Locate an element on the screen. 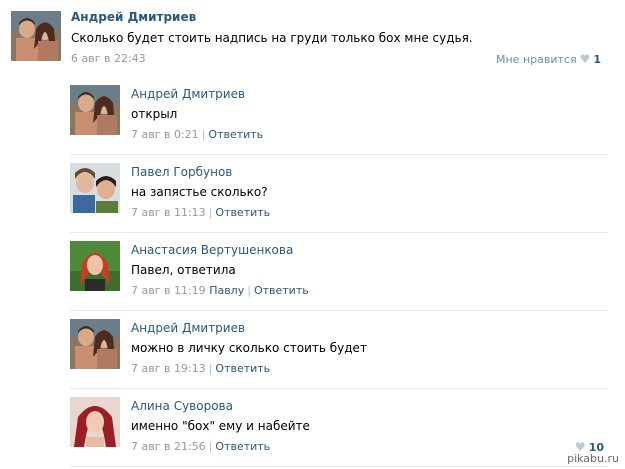  comment-date: 7 авг в 21:56 is located at coordinates (168, 446).